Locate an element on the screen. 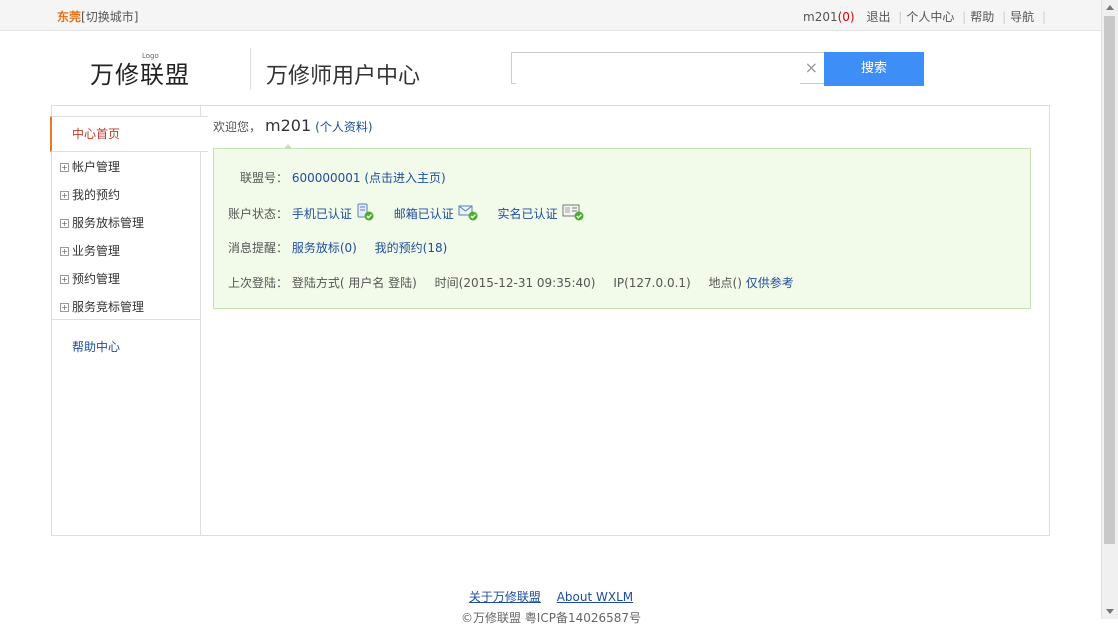  scroll-up-icon is located at coordinates (1110, 7).